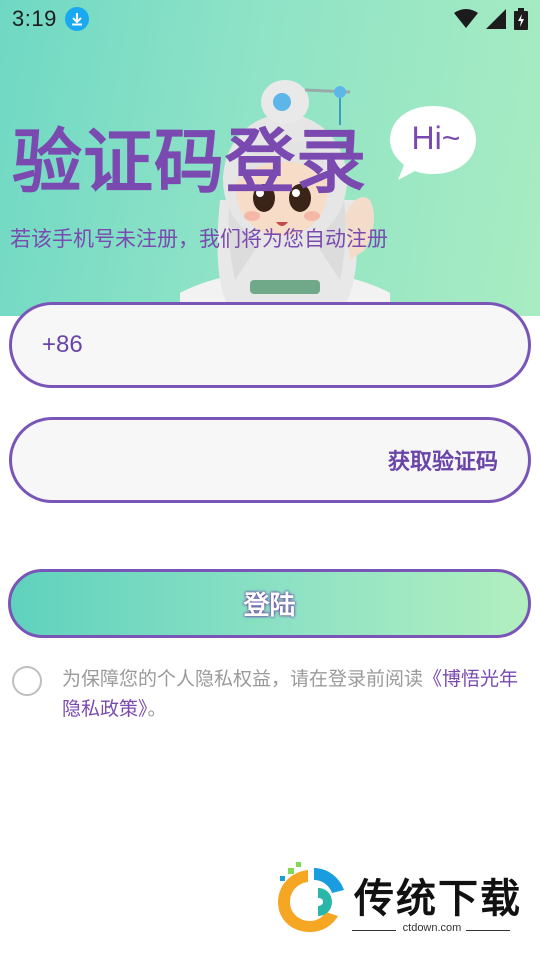 The image size is (540, 960). I want to click on code-field: 获取验证码, so click(270, 460).